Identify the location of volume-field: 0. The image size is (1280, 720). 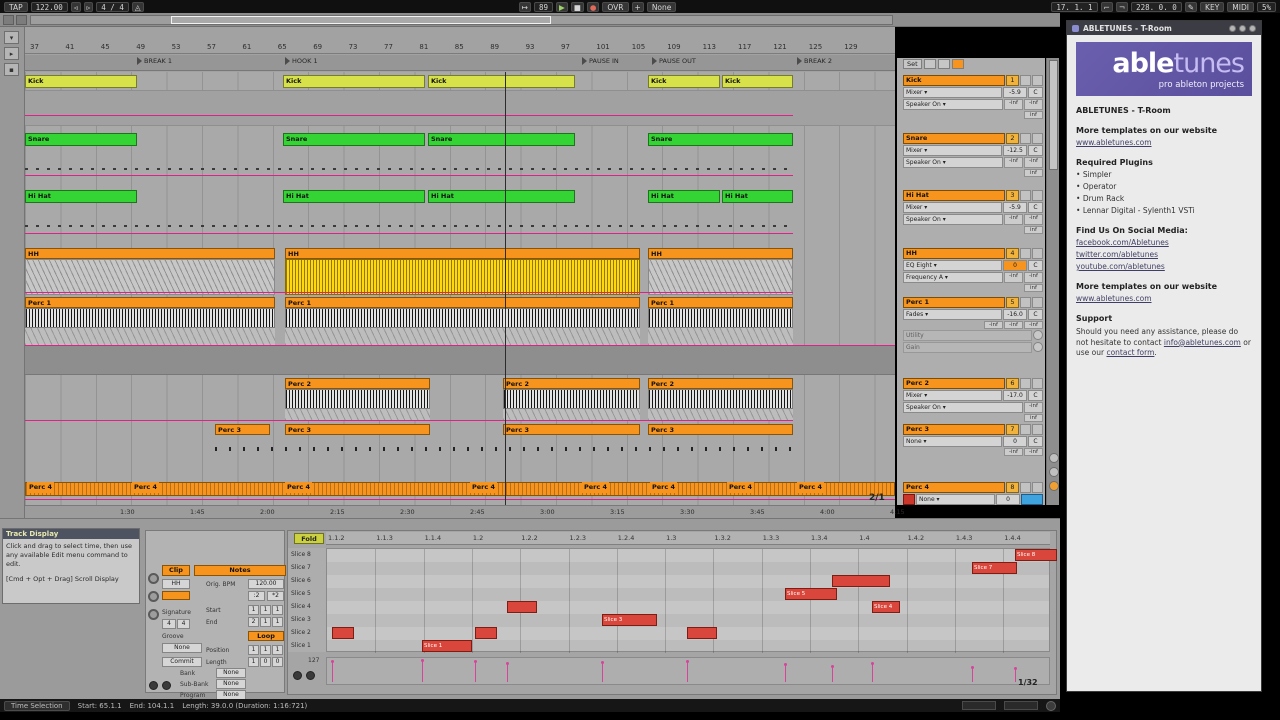
(1015, 441).